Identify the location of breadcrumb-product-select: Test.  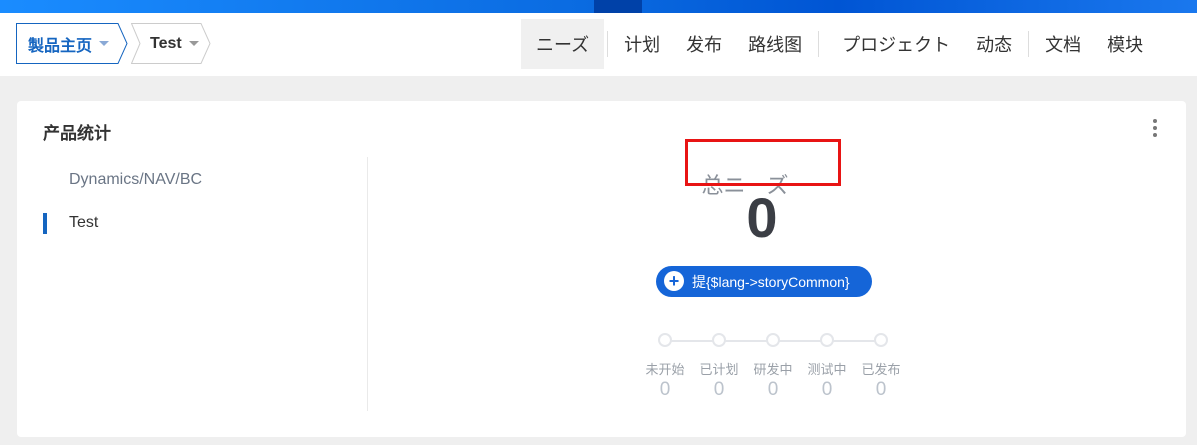
(171, 43).